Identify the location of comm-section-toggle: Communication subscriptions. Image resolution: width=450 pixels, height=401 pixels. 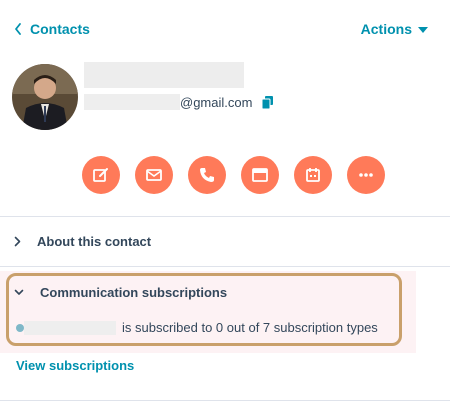
(120, 292).